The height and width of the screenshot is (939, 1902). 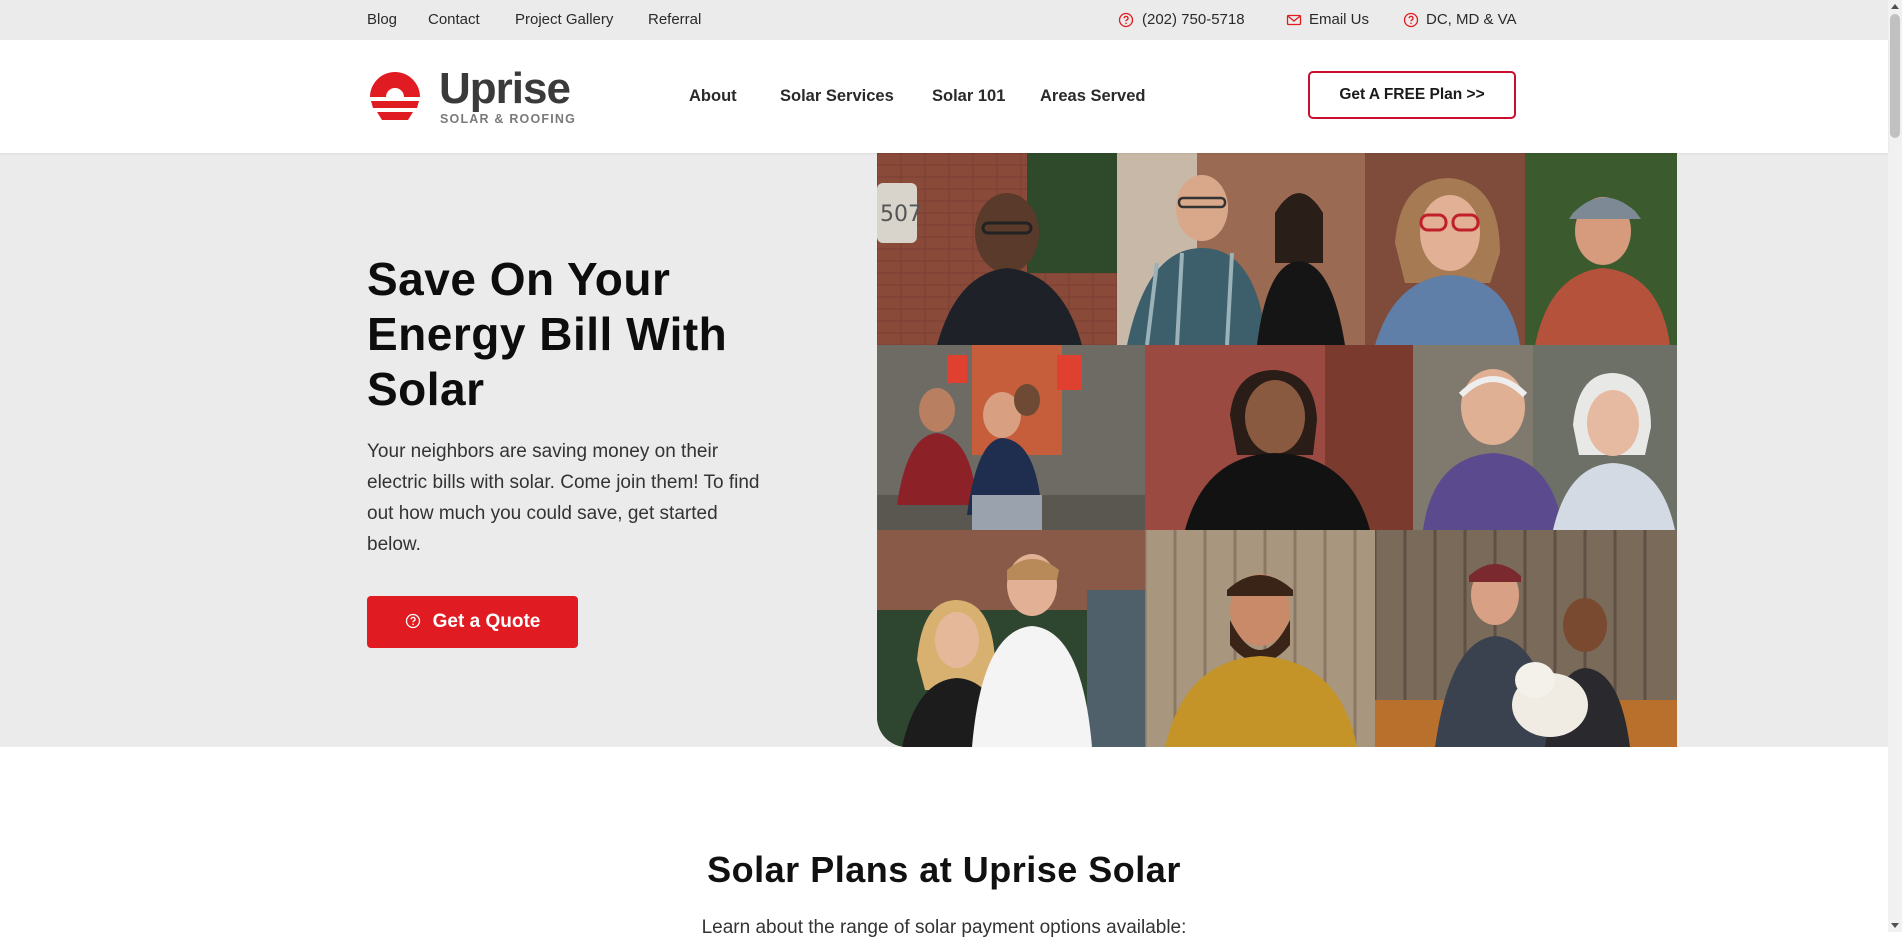 I want to click on nav-item-areas-served: Areas Served, so click(x=1093, y=96).